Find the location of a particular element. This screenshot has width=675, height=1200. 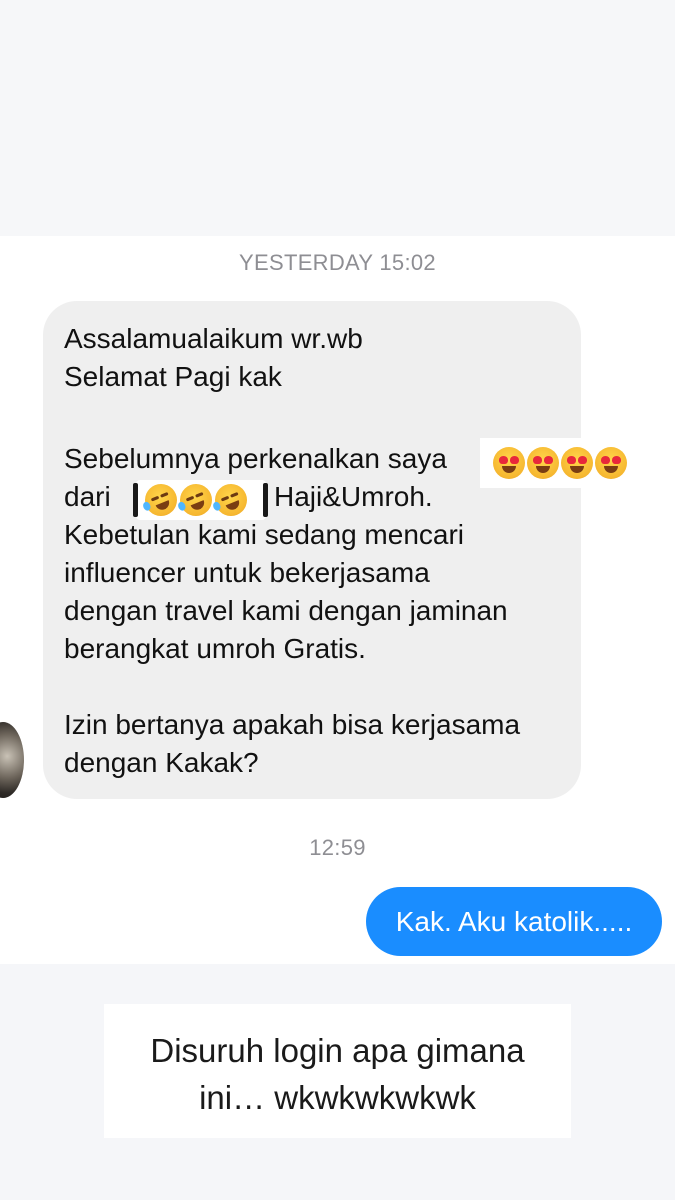

message-line: berangkat umroh Gratis. is located at coordinates (215, 648).